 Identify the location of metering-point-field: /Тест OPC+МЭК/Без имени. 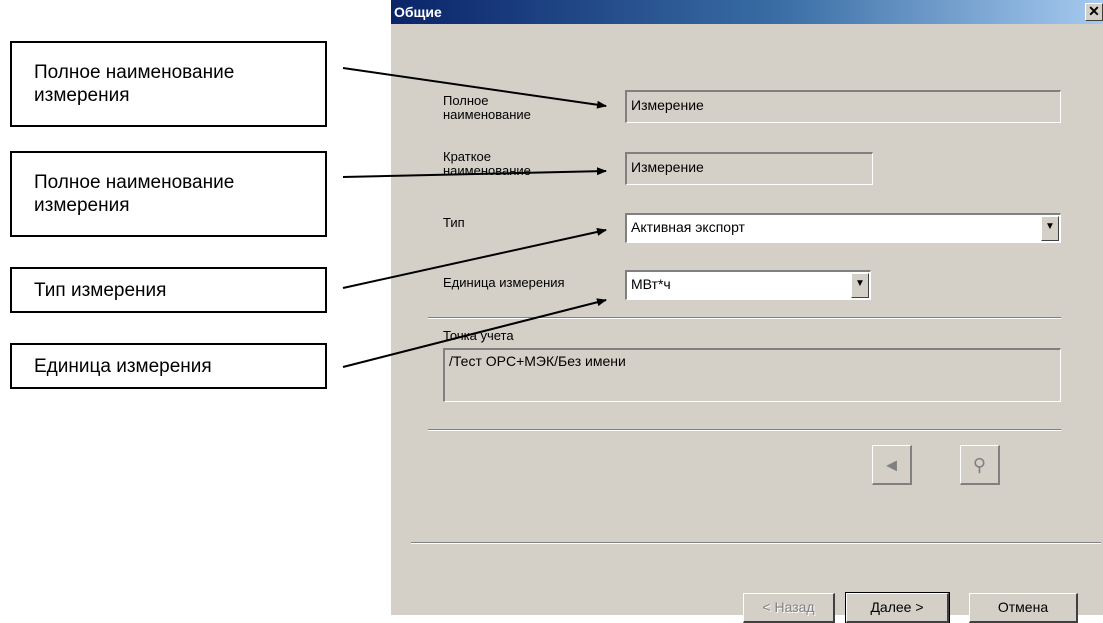
(752, 375).